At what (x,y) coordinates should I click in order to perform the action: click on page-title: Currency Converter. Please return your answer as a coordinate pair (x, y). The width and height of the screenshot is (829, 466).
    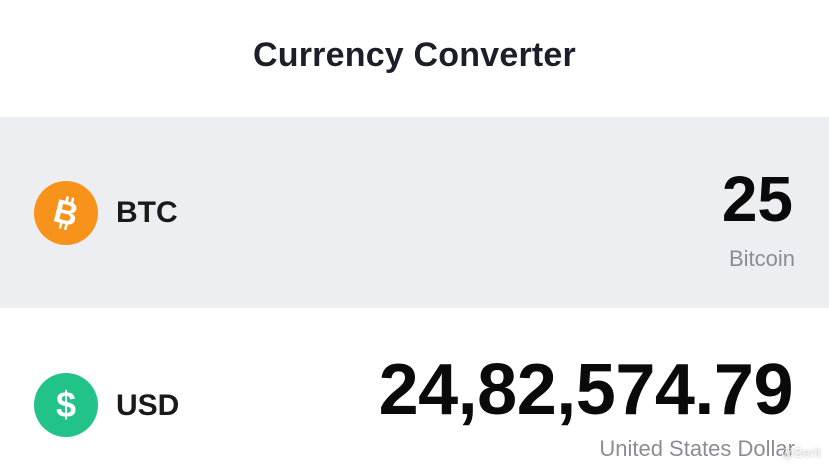
    Looking at the image, I should click on (414, 55).